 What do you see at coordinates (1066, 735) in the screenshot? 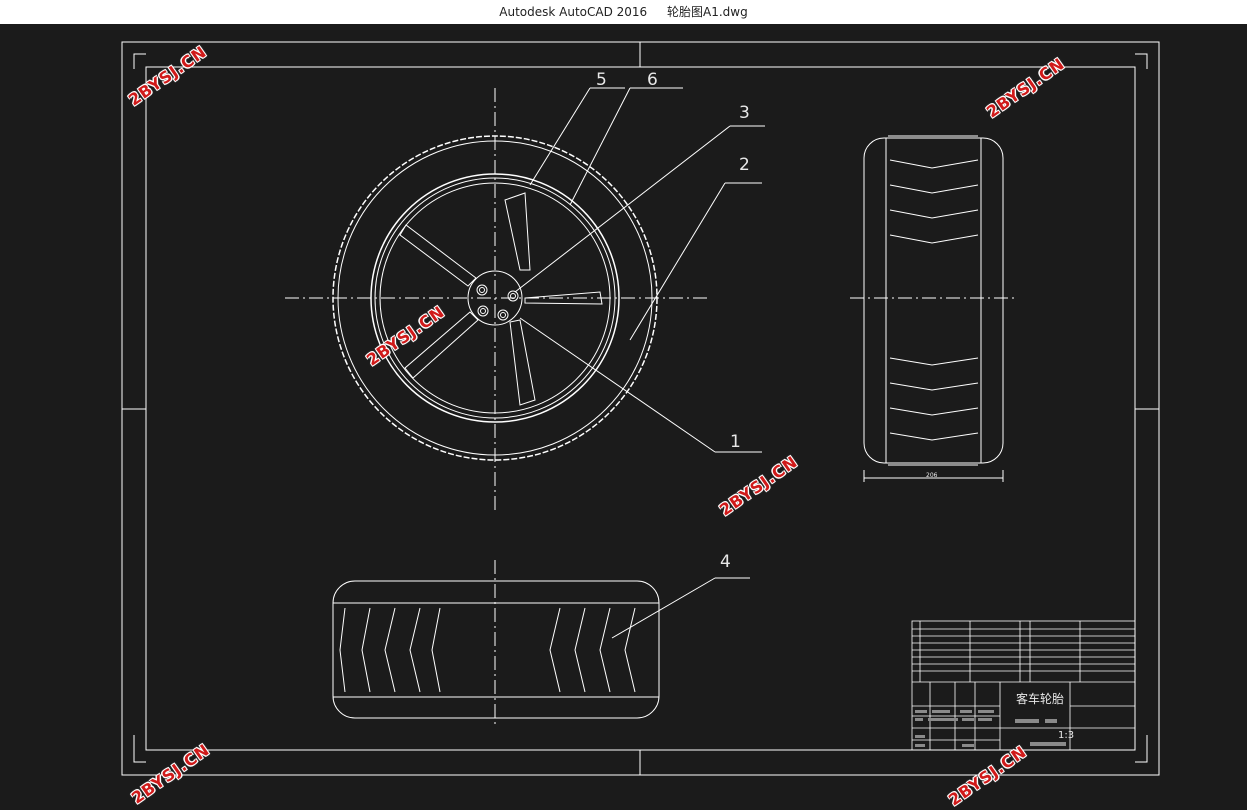
I see `drawing-scale: 1:3` at bounding box center [1066, 735].